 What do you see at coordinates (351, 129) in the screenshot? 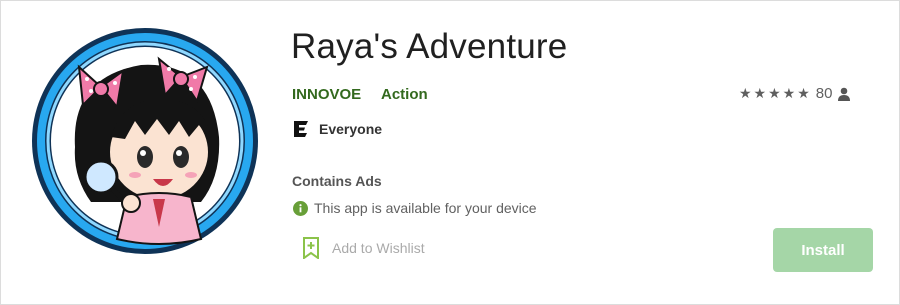
I see `content-rating-label: Everyone` at bounding box center [351, 129].